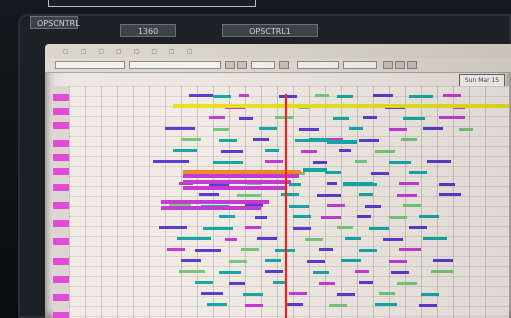 The width and height of the screenshot is (511, 318). I want to click on time-step-field, so click(263, 65).